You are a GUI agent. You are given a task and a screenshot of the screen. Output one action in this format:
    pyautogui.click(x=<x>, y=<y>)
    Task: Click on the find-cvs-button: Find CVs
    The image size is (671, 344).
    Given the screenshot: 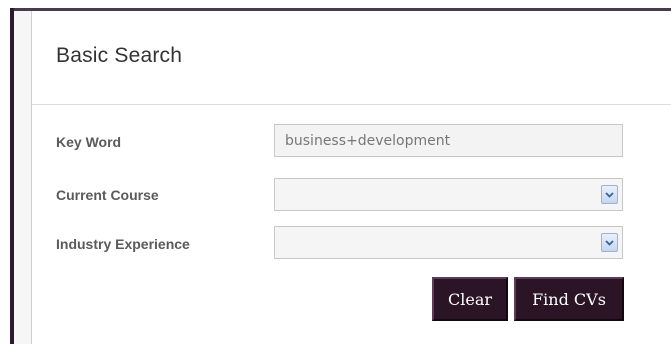 What is the action you would take?
    pyautogui.click(x=569, y=299)
    